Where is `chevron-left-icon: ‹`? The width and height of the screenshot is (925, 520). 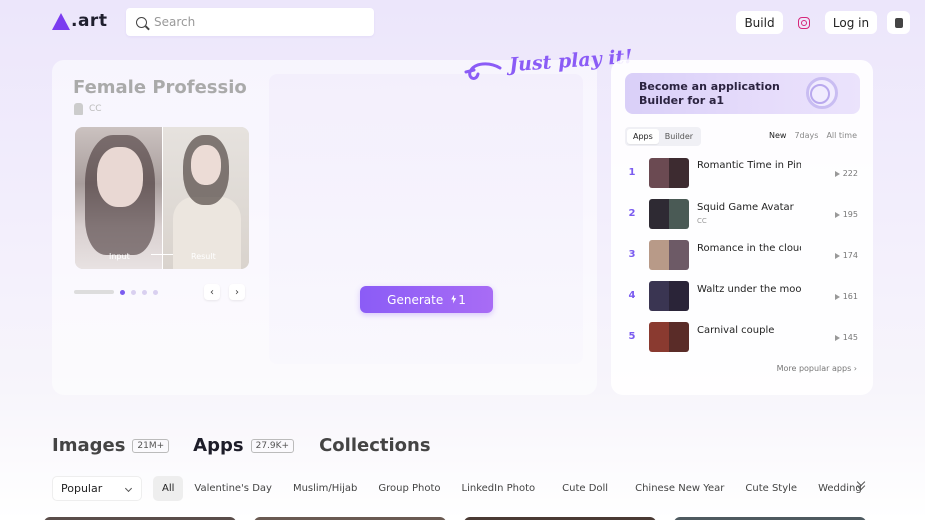 chevron-left-icon: ‹ is located at coordinates (212, 292).